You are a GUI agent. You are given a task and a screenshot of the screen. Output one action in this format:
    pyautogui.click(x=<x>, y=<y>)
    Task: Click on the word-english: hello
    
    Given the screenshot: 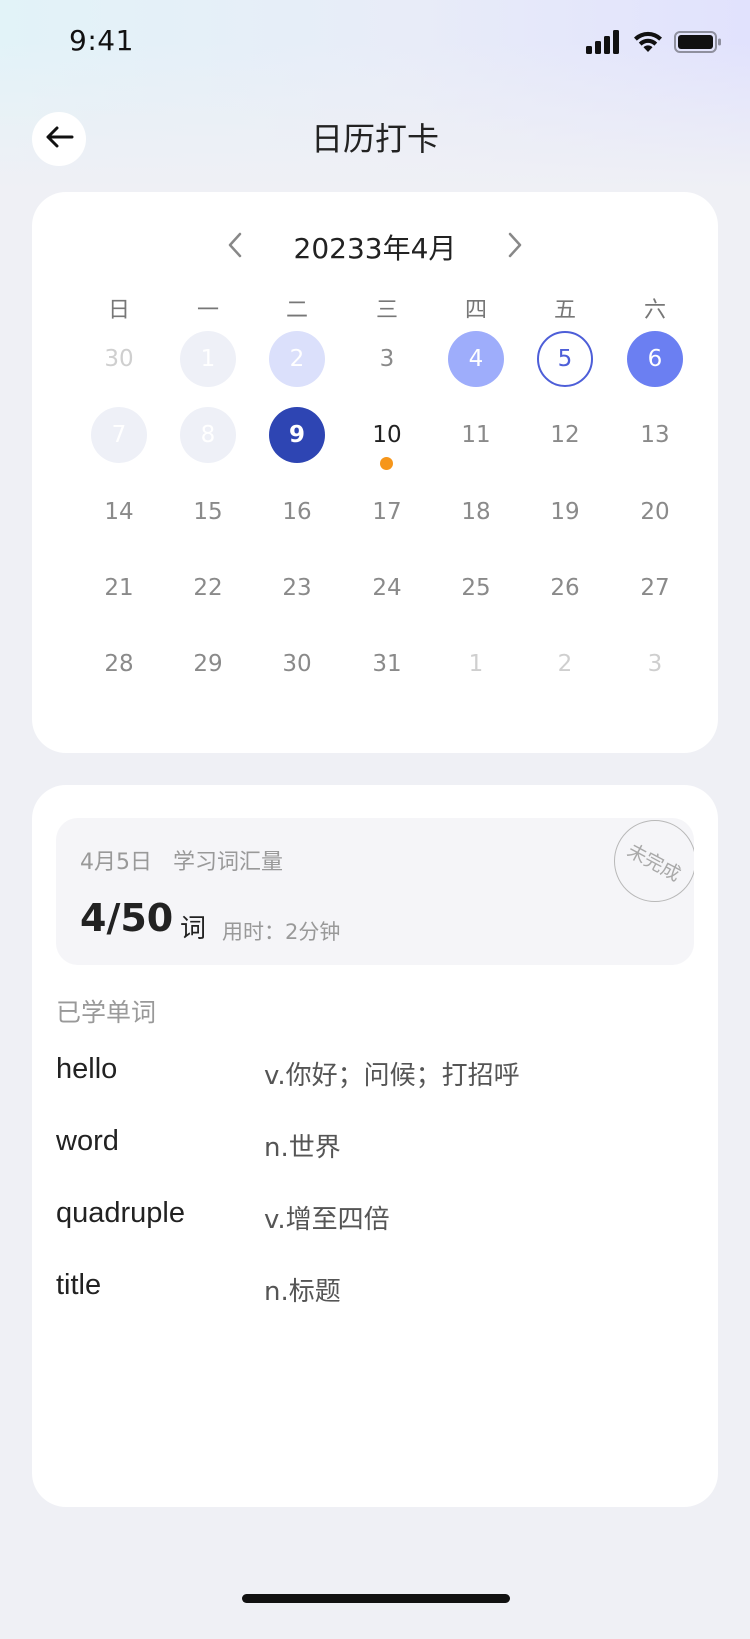 What is the action you would take?
    pyautogui.click(x=87, y=1069)
    